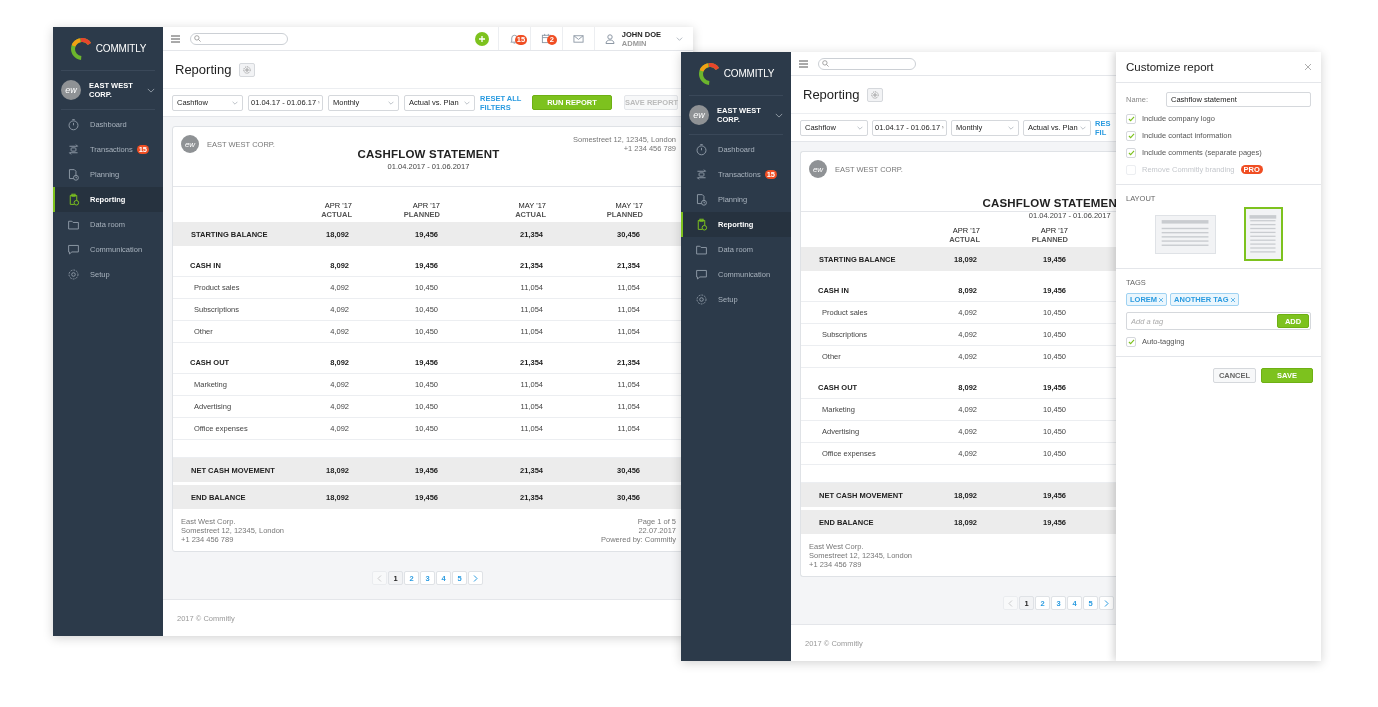 The width and height of the screenshot is (1378, 707). I want to click on mail-icon, so click(578, 38).